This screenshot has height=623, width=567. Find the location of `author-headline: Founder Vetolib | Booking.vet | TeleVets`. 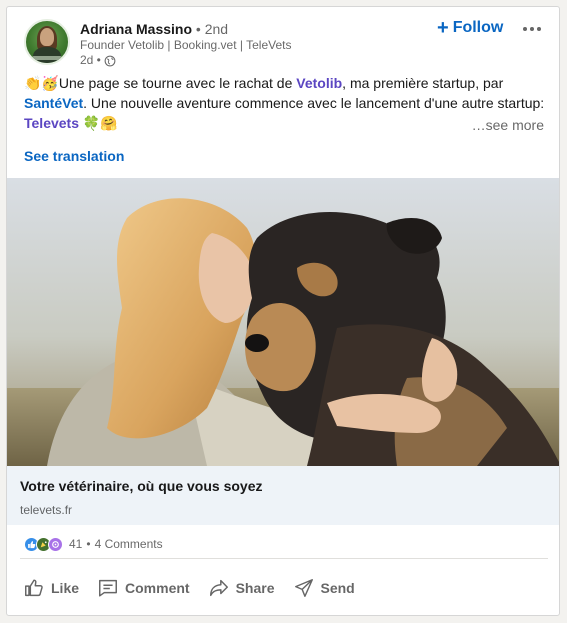

author-headline: Founder Vetolib | Booking.vet | TeleVets is located at coordinates (186, 45).